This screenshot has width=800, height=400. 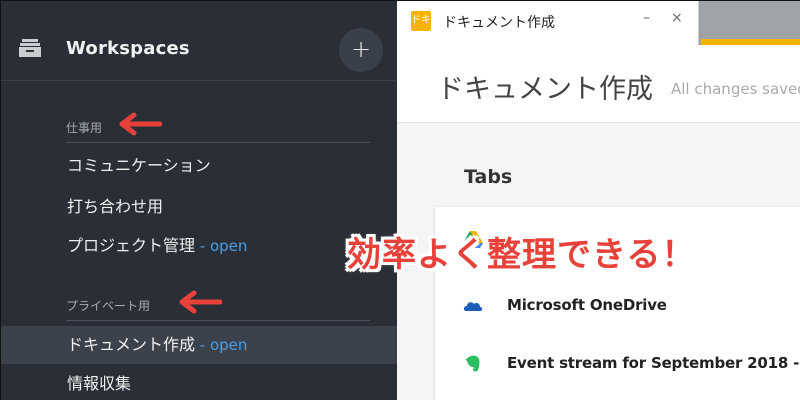 I want to click on page-title: ドキュメント作成, so click(x=545, y=89).